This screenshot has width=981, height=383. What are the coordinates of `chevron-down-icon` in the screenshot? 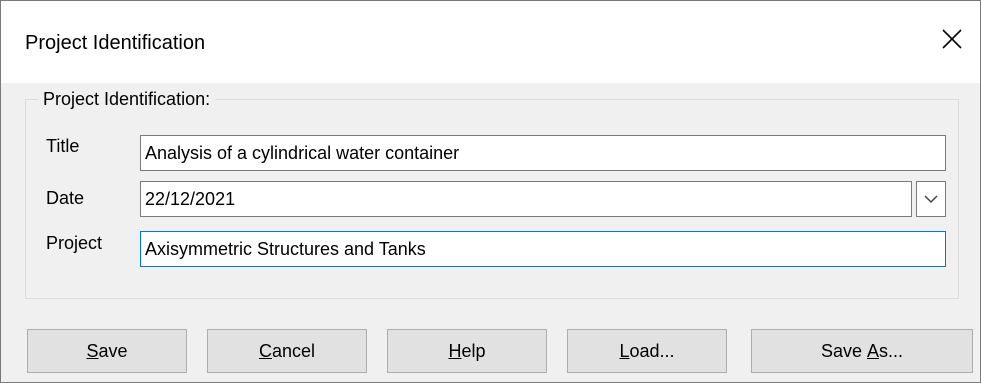 It's located at (931, 198).